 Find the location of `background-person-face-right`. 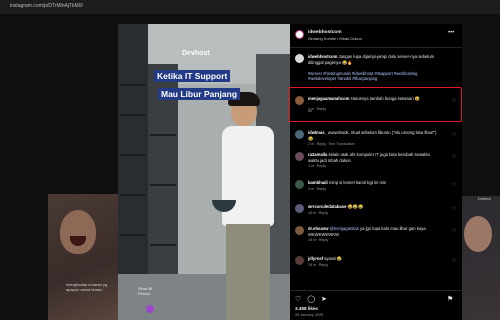

background-person-face-right is located at coordinates (478, 234).